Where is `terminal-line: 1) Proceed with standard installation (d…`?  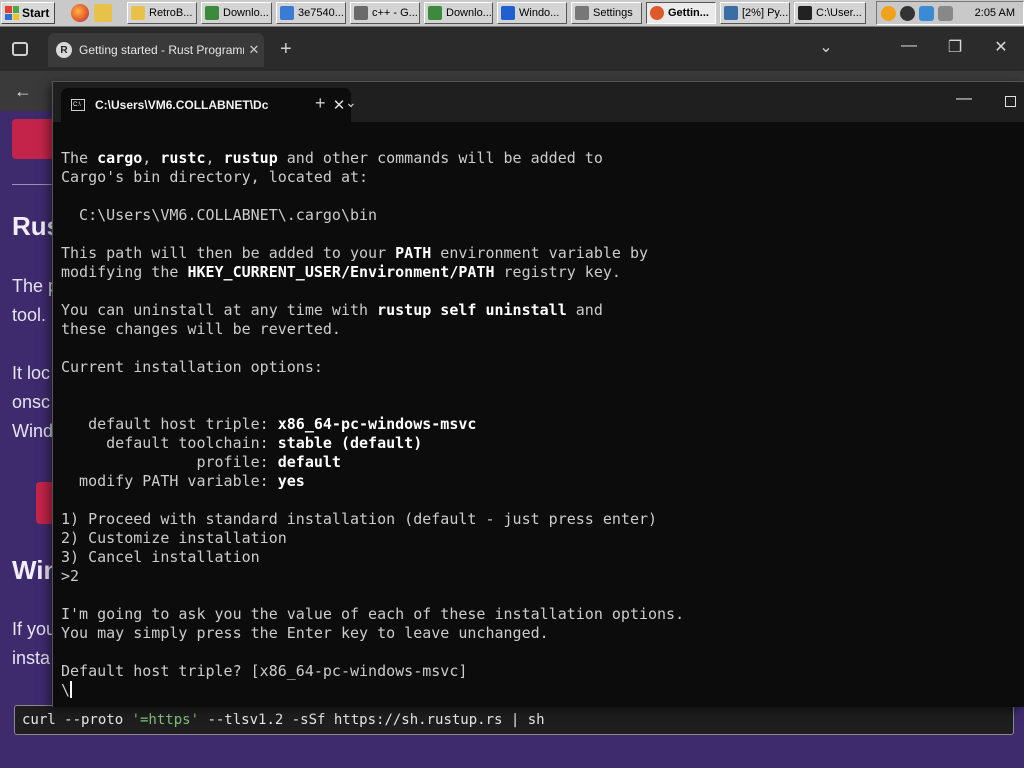 terminal-line: 1) Proceed with standard installation (d… is located at coordinates (359, 519).